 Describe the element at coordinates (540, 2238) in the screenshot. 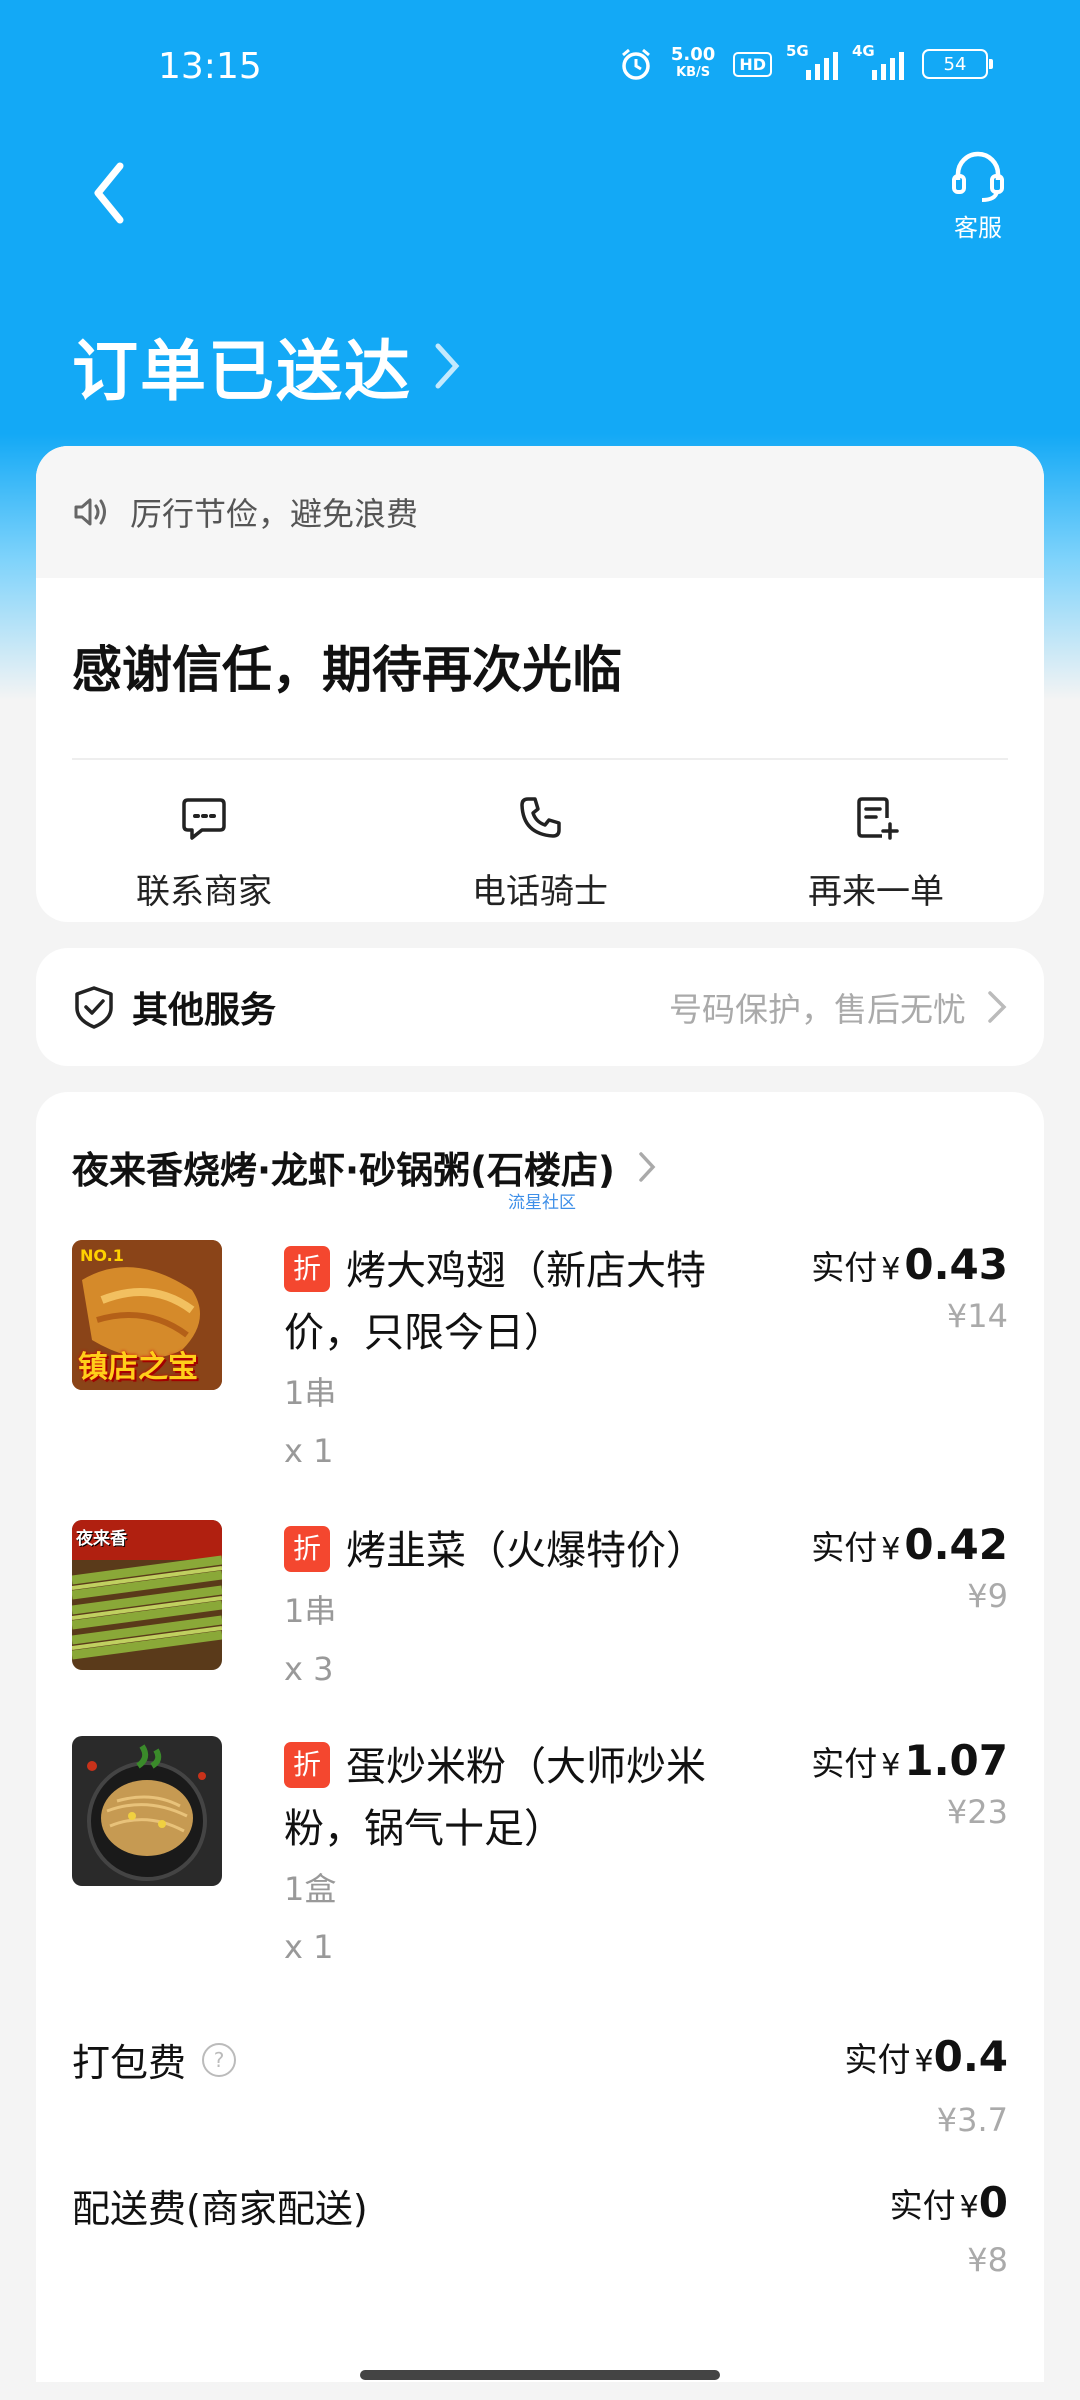

I see `delivery-fee-row: 配送费(商家配送) 实付 ¥0 ¥8` at that location.